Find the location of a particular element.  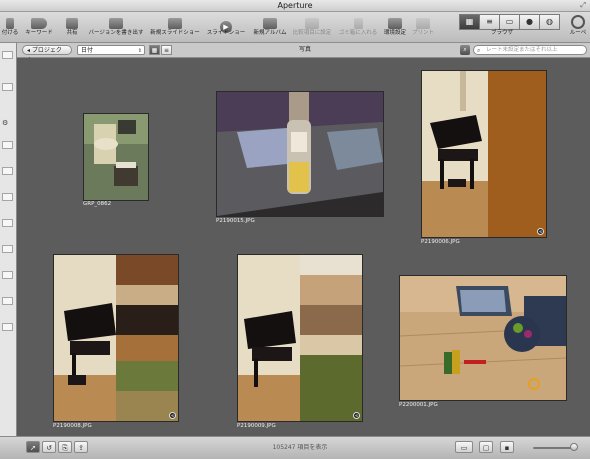

prefs-label: 環境設定 is located at coordinates (394, 33).